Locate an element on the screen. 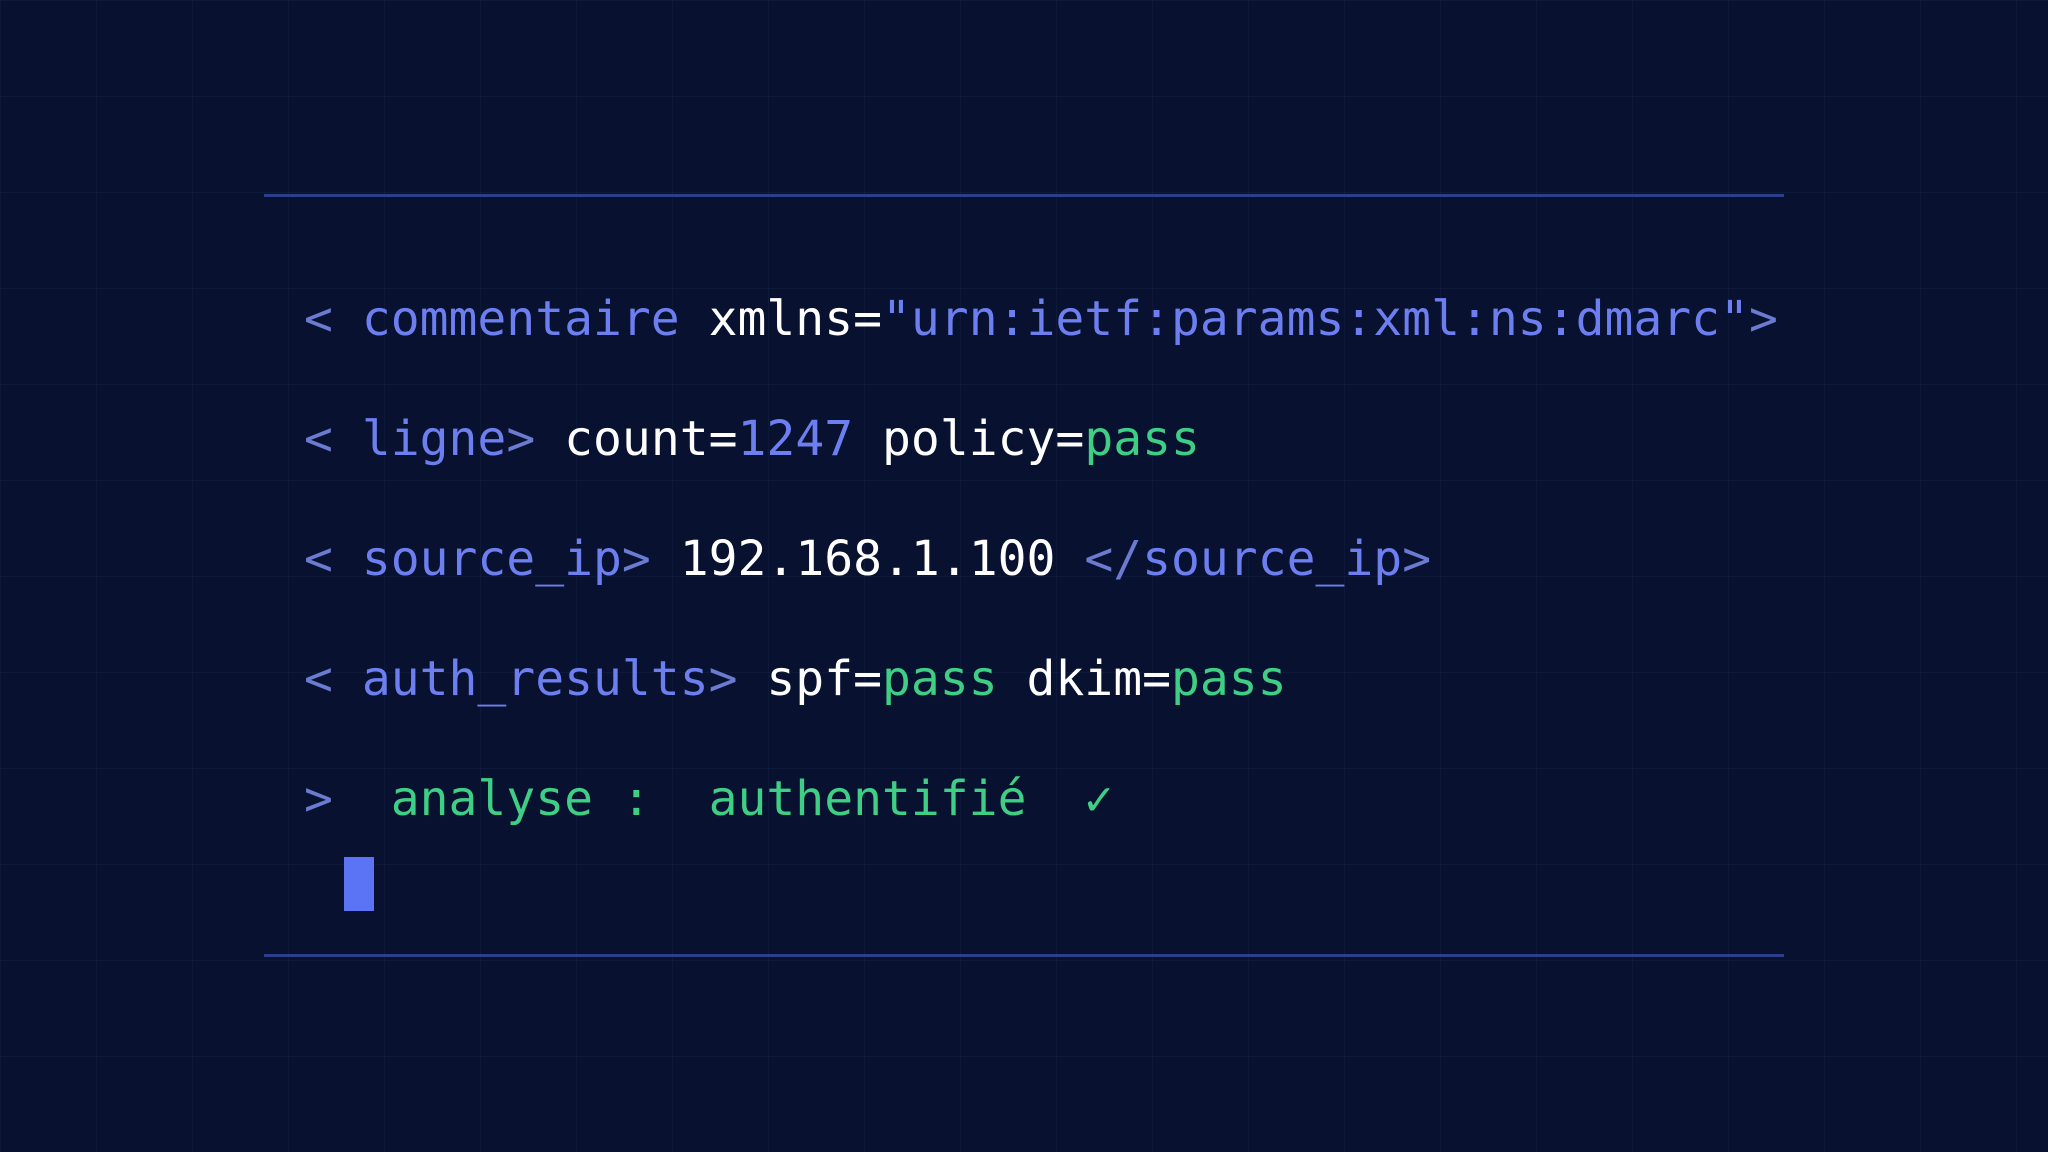 The image size is (2048, 1152). analysis-label: analyse : is located at coordinates (520, 799).